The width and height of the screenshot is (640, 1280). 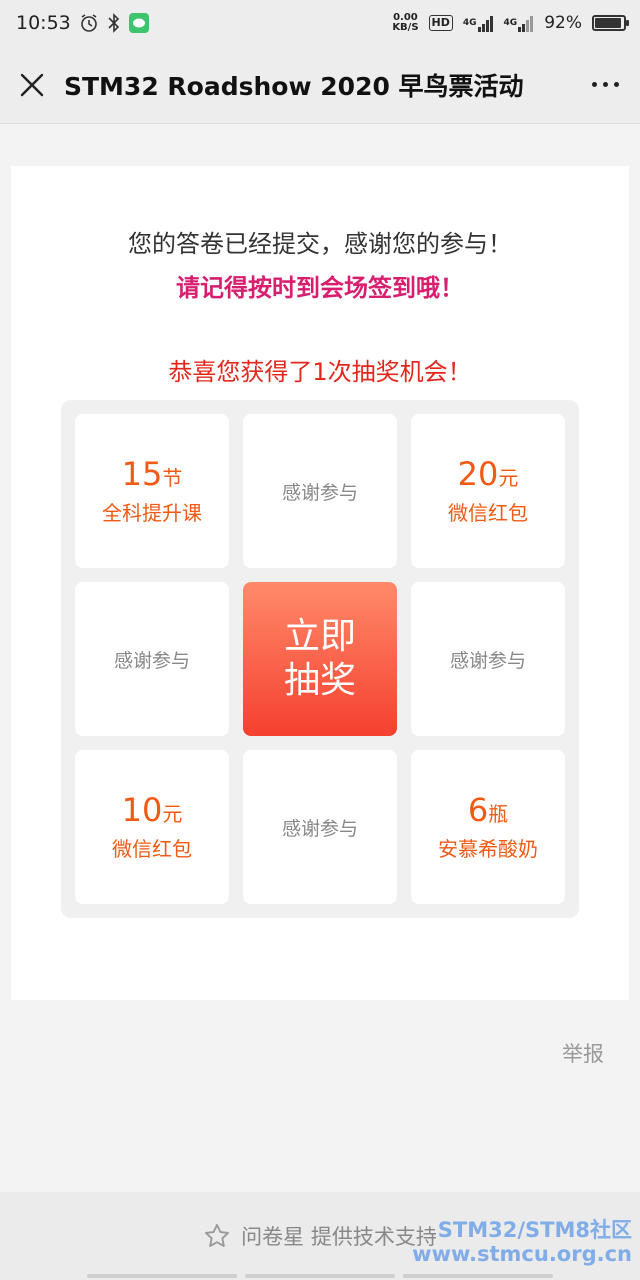 I want to click on page-title: STM32 Roadshow 2020 早鸟票活动, so click(x=294, y=86).